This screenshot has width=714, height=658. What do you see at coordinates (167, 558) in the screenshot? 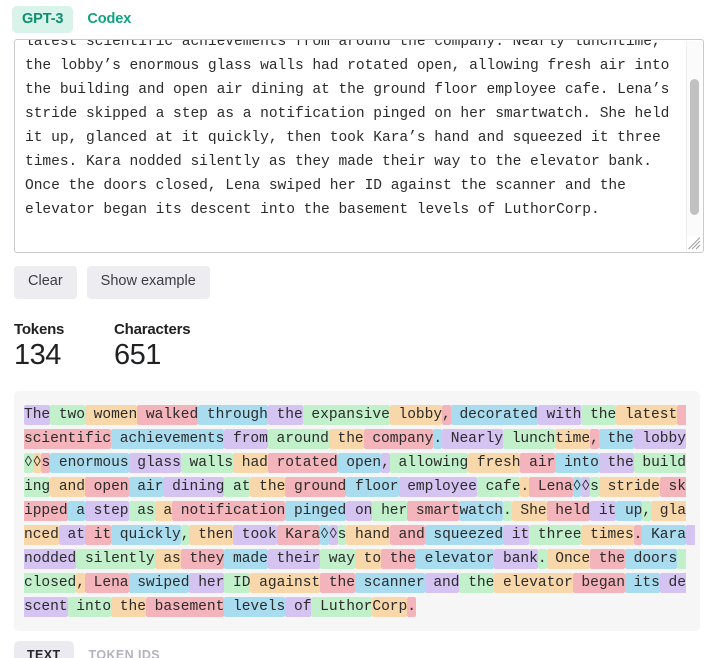
I see `token: as` at bounding box center [167, 558].